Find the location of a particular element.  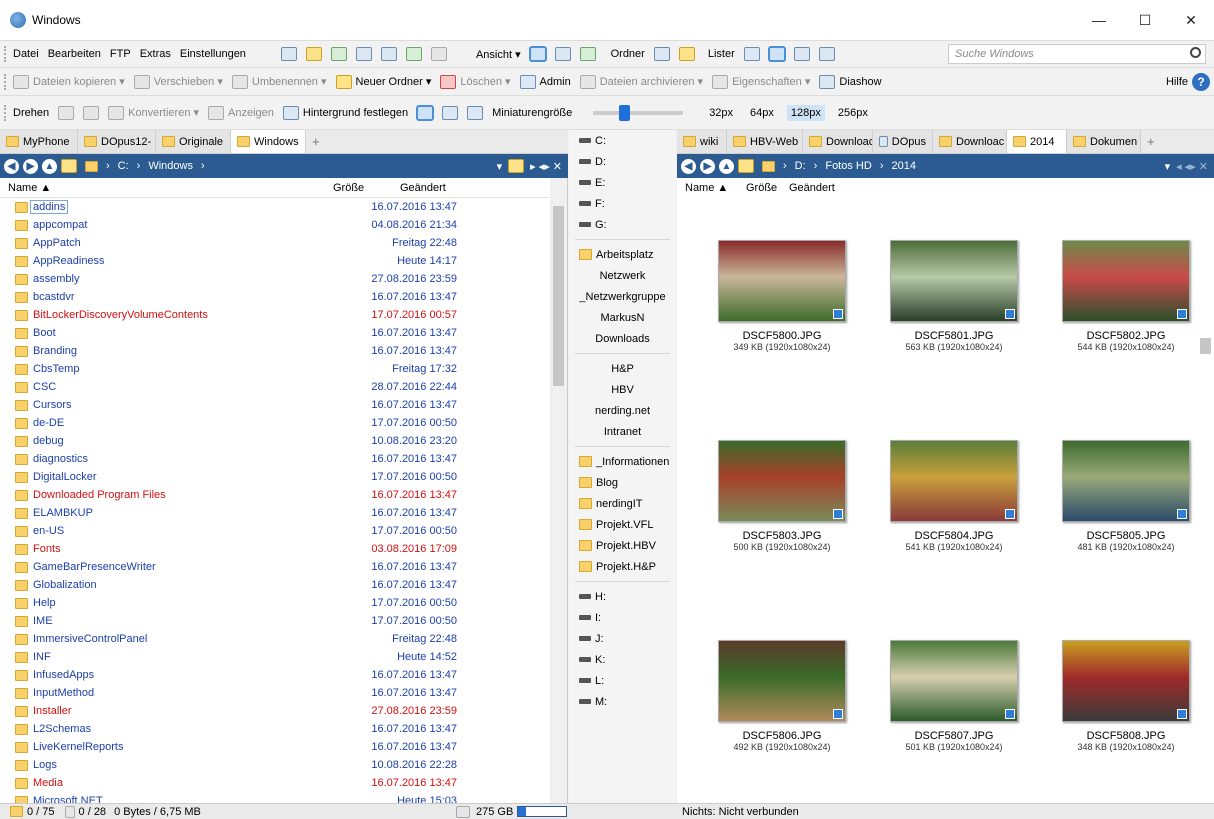

thumbnail-item: DSCF5803.JPG 500 KB (1920x1080x24) is located at coordinates (782, 496).